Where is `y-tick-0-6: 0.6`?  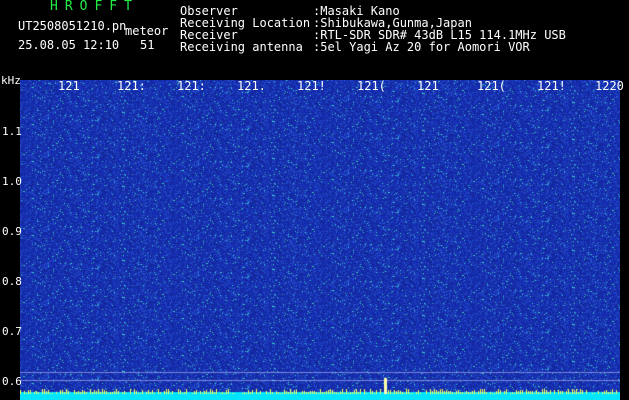
y-tick-0-6: 0.6 is located at coordinates (12, 381).